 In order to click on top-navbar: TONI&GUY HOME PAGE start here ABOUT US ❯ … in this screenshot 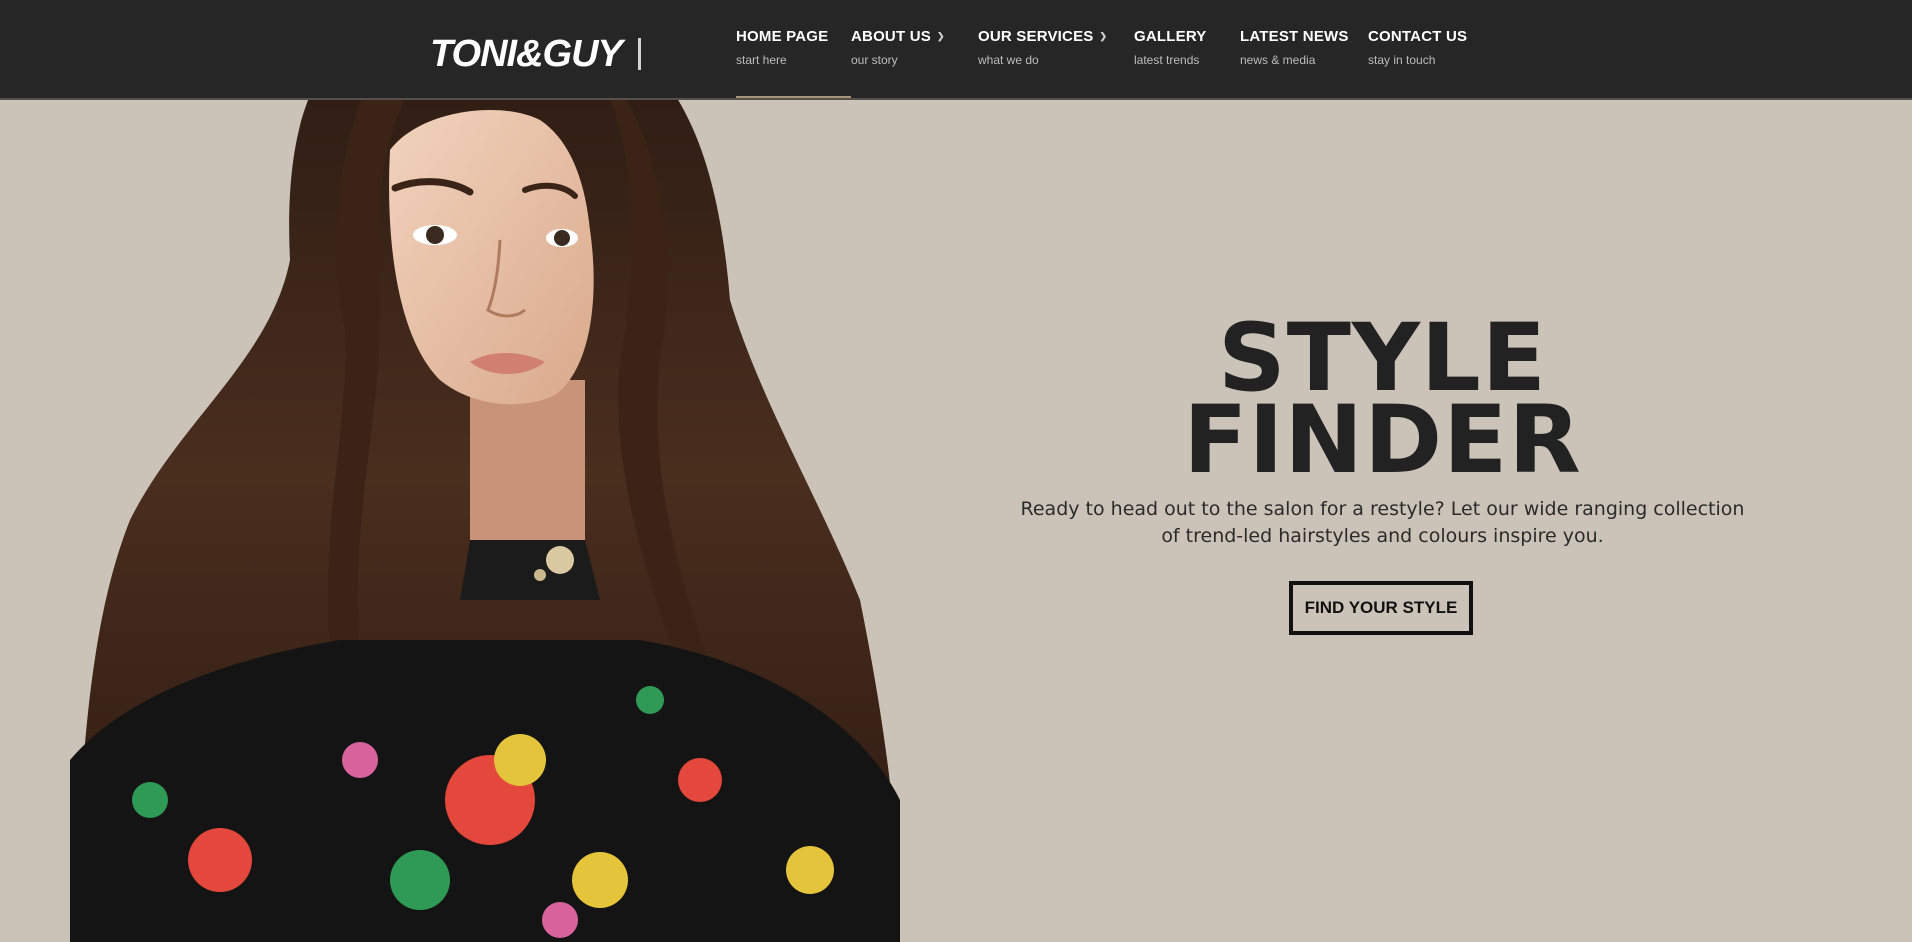, I will do `click(956, 50)`.